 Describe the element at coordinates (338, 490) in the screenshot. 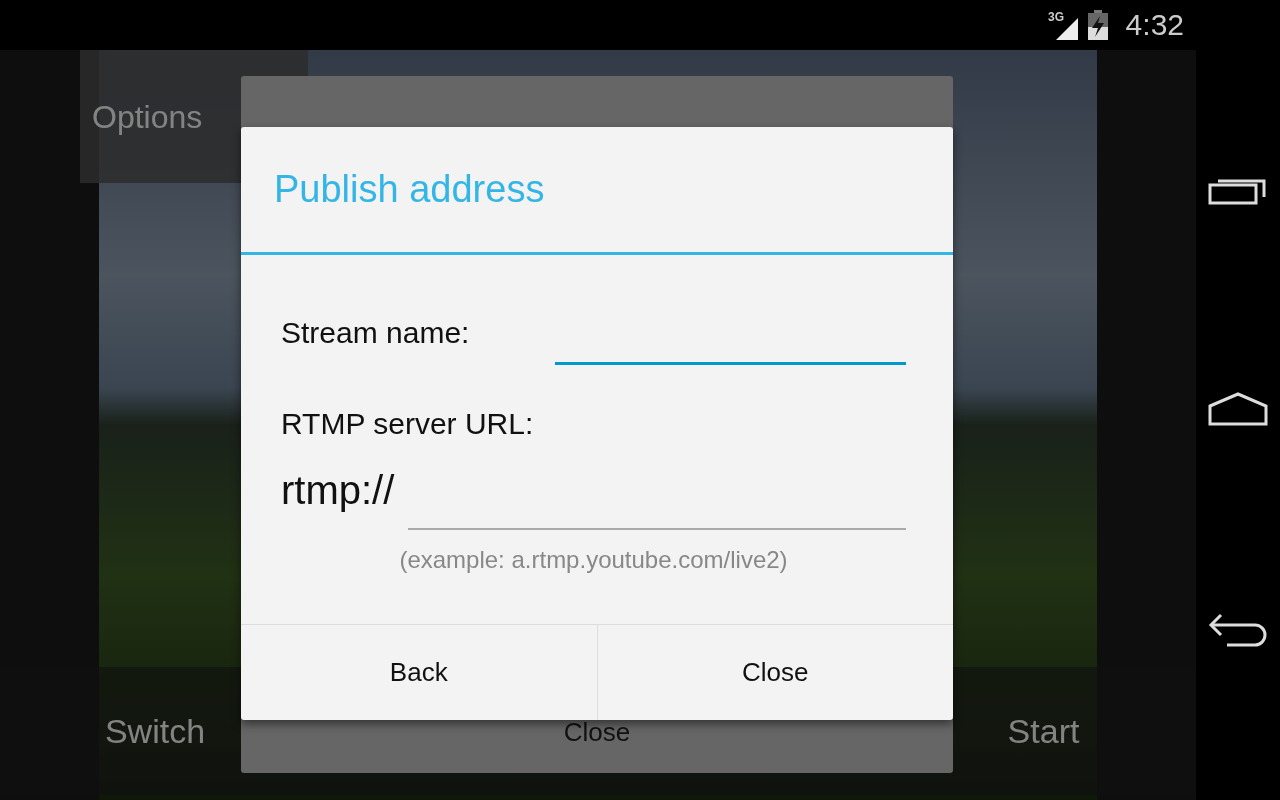

I see `url-prefix: rtmp://` at that location.